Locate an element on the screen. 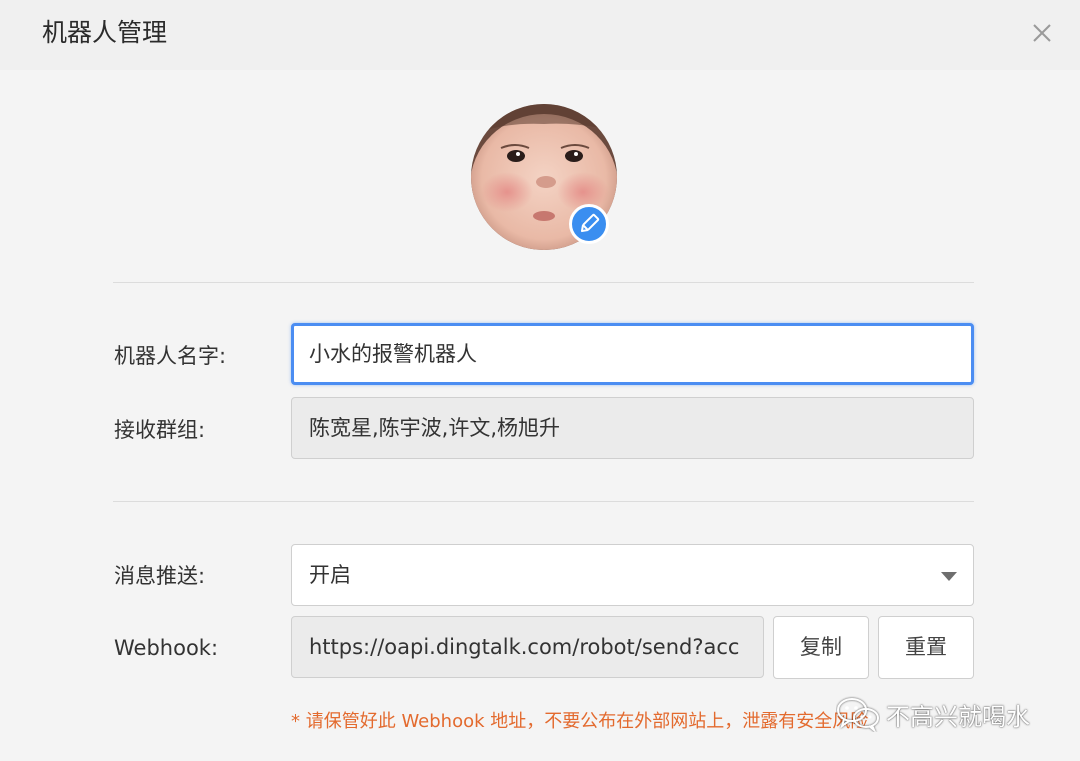 This screenshot has width=1080, height=761. receive-group-field: 陈宽星,陈宇波,许文,杨旭升 is located at coordinates (632, 428).